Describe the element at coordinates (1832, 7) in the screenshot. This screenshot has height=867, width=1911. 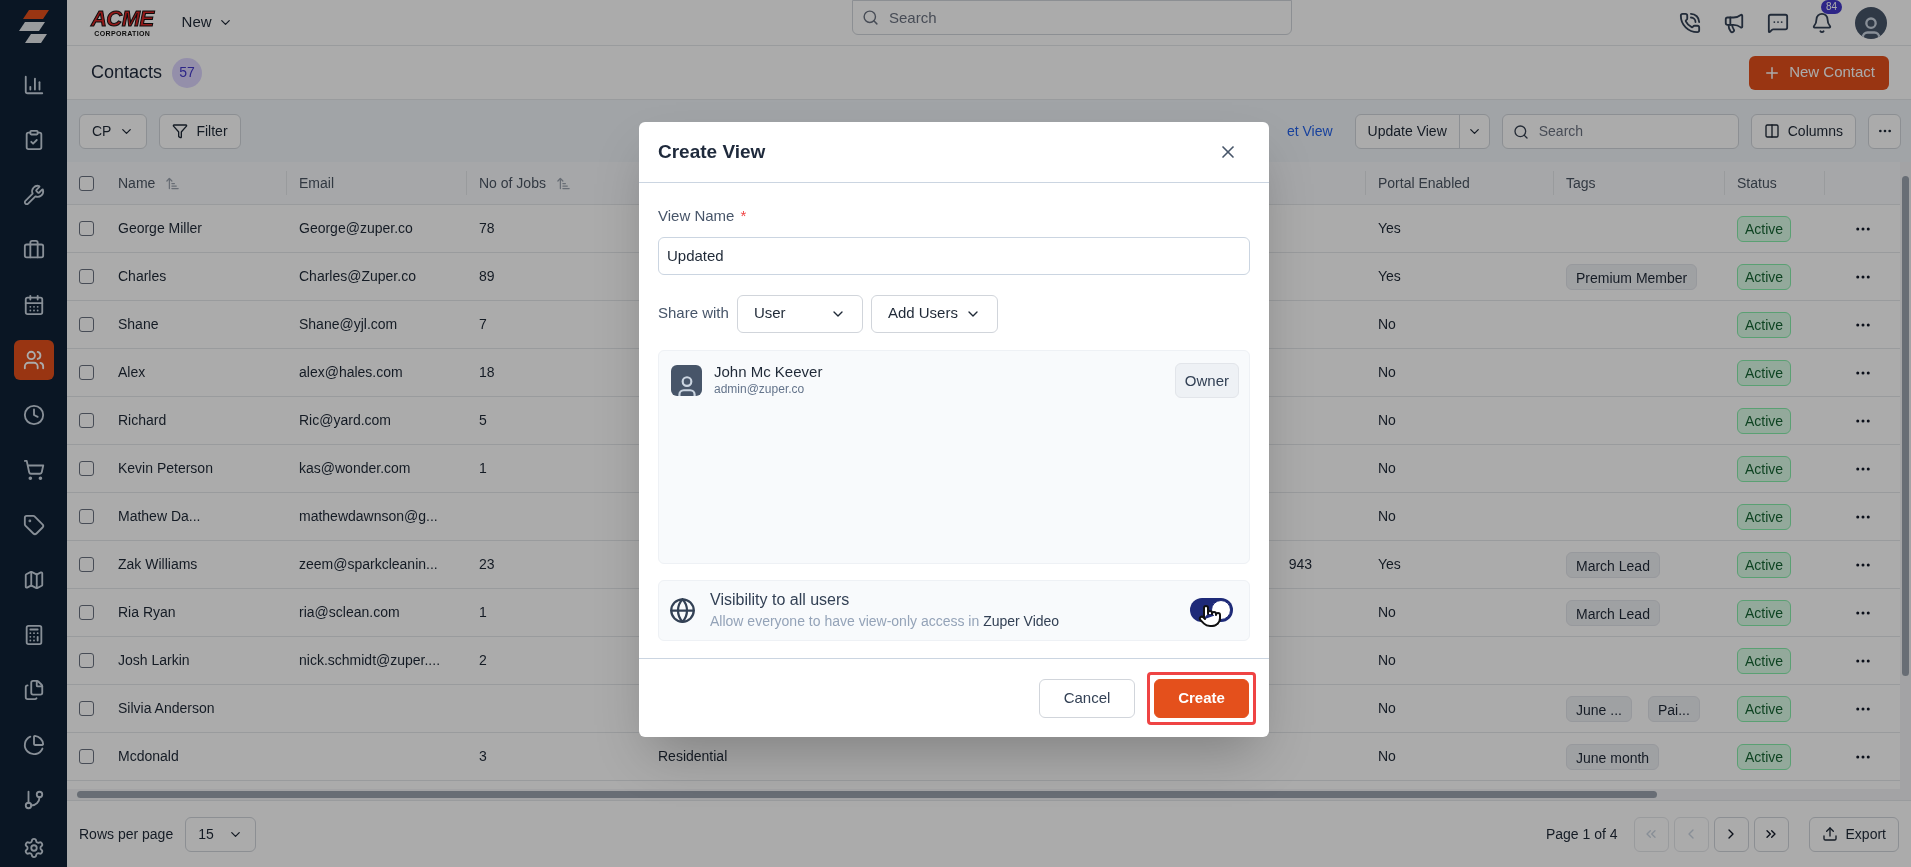
I see `notification-count: 84` at that location.